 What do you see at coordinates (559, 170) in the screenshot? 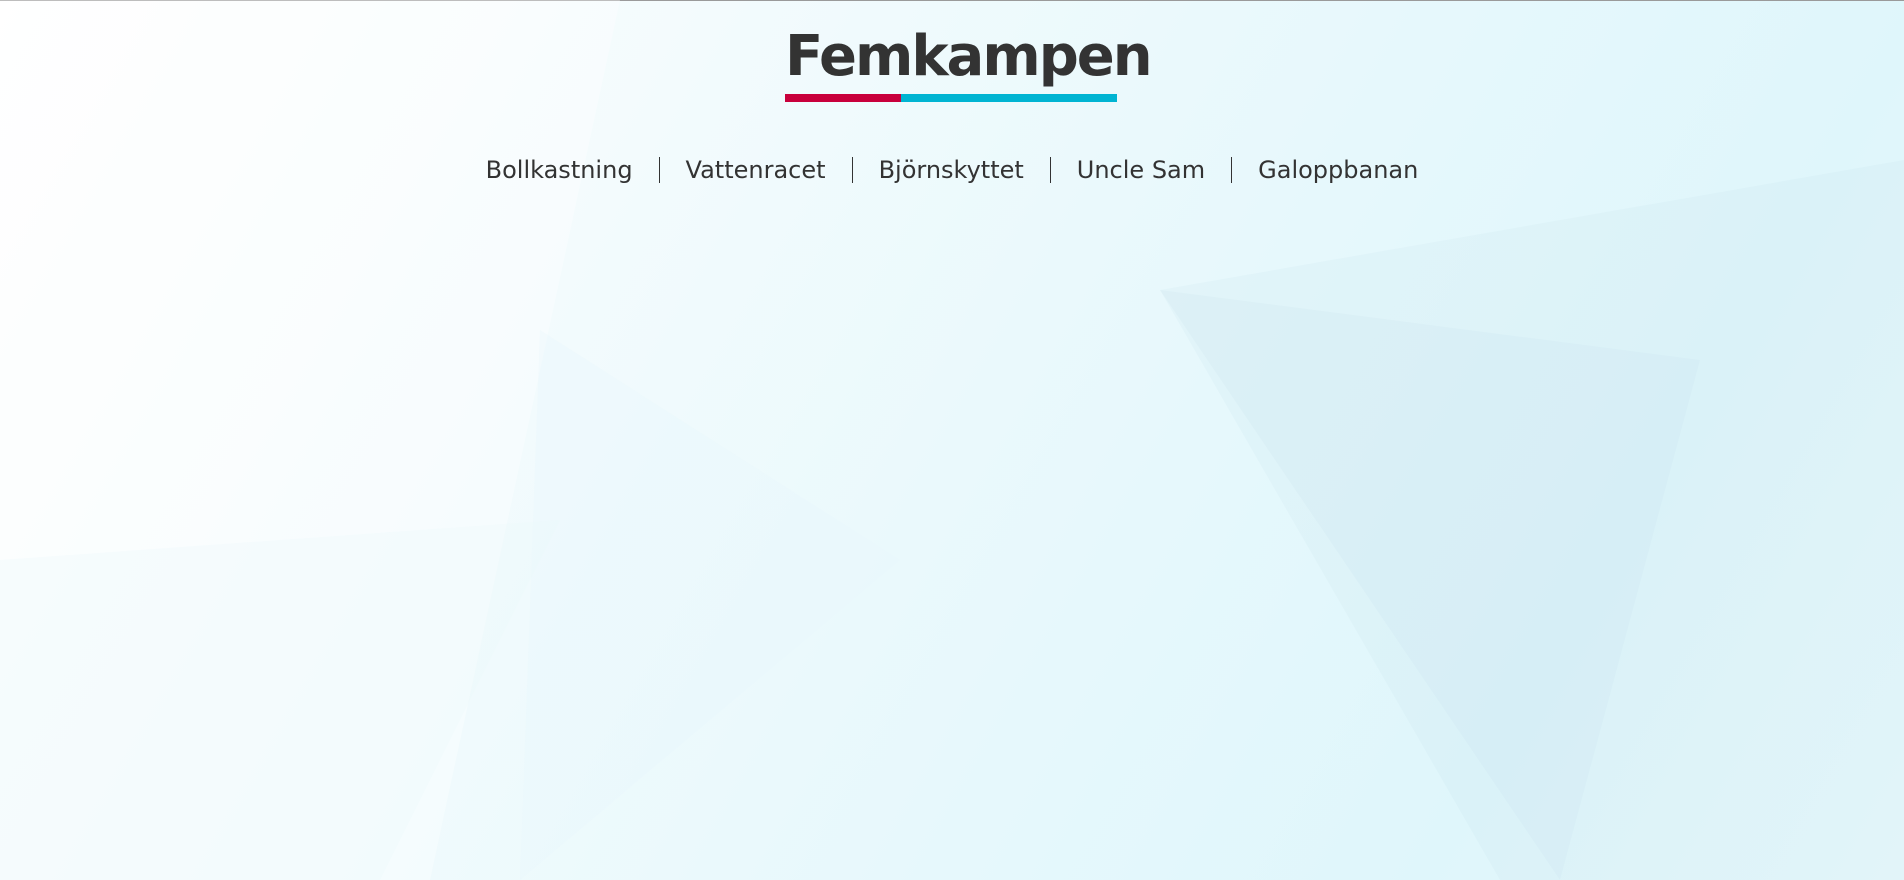
I see `nav-link-bollkastning: Bollkastning` at bounding box center [559, 170].